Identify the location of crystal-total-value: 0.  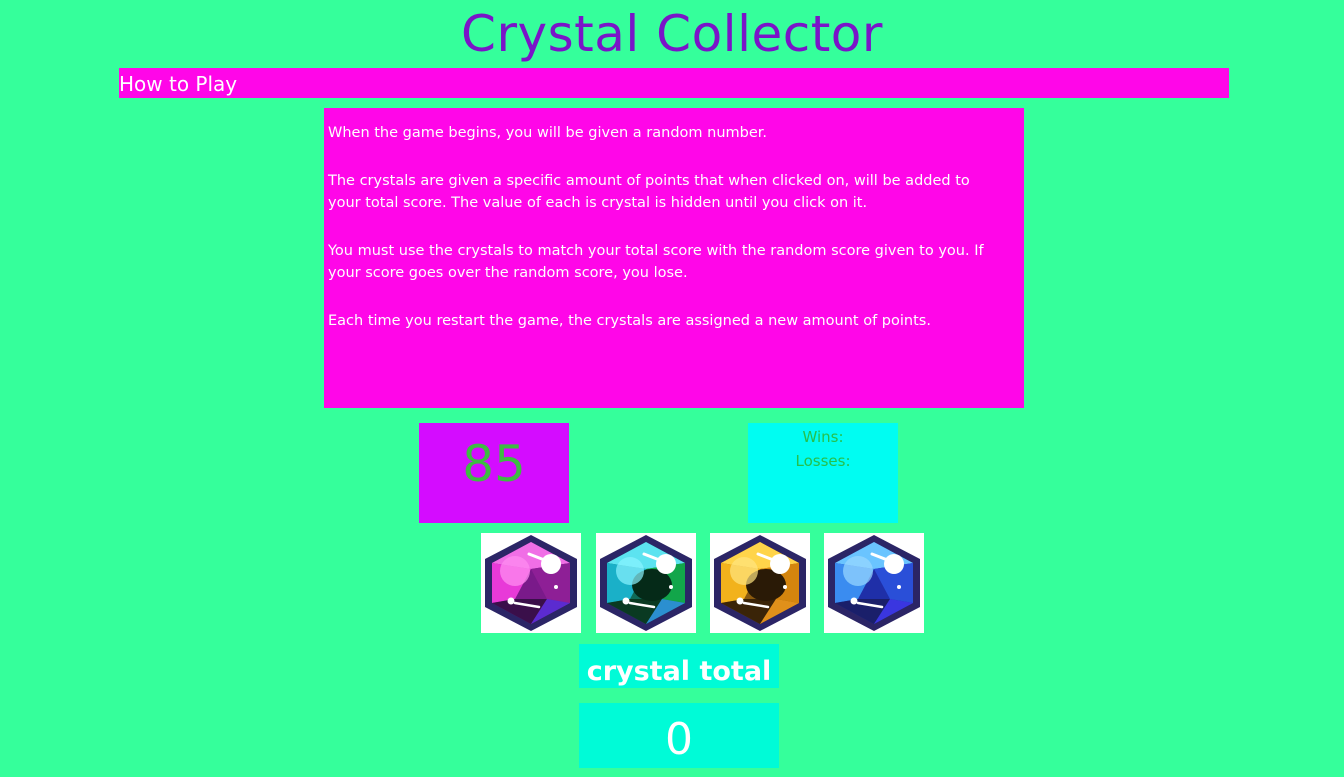
(679, 735).